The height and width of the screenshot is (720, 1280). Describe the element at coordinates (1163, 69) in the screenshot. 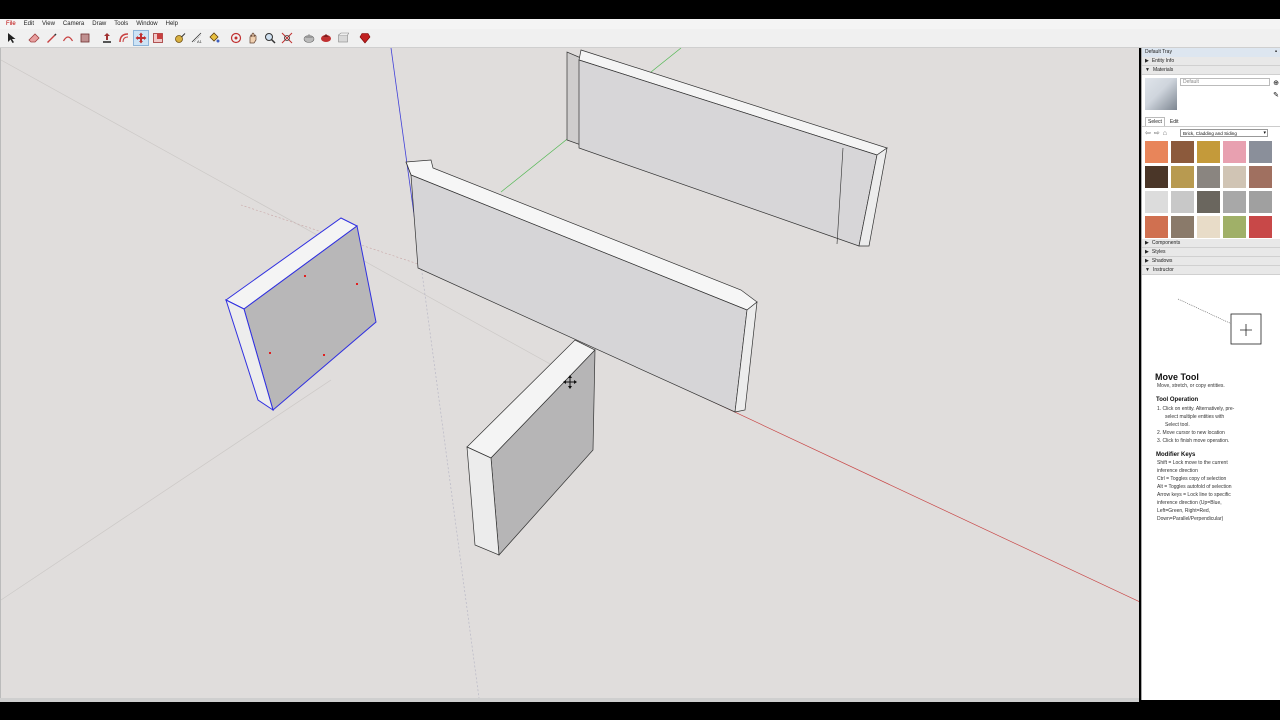

I see `panel-materials-label: Materials` at that location.